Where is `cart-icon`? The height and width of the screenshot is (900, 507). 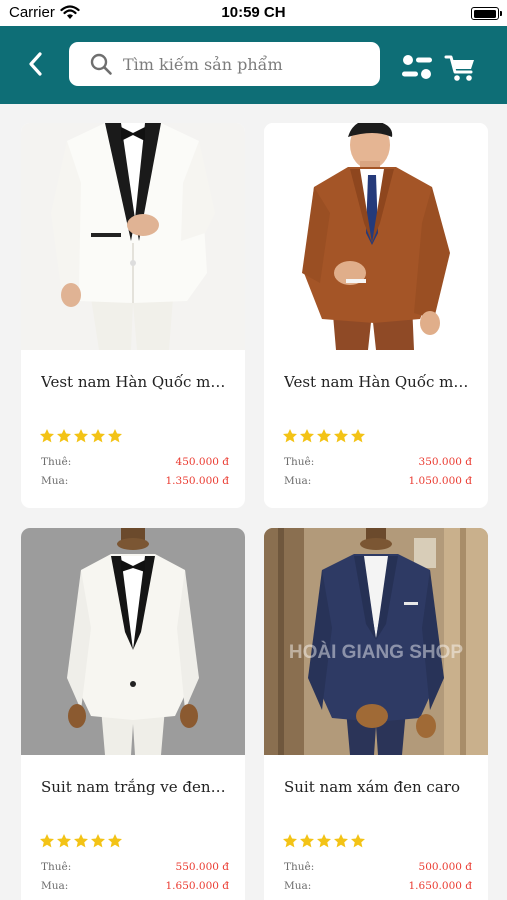
cart-icon is located at coordinates (459, 68).